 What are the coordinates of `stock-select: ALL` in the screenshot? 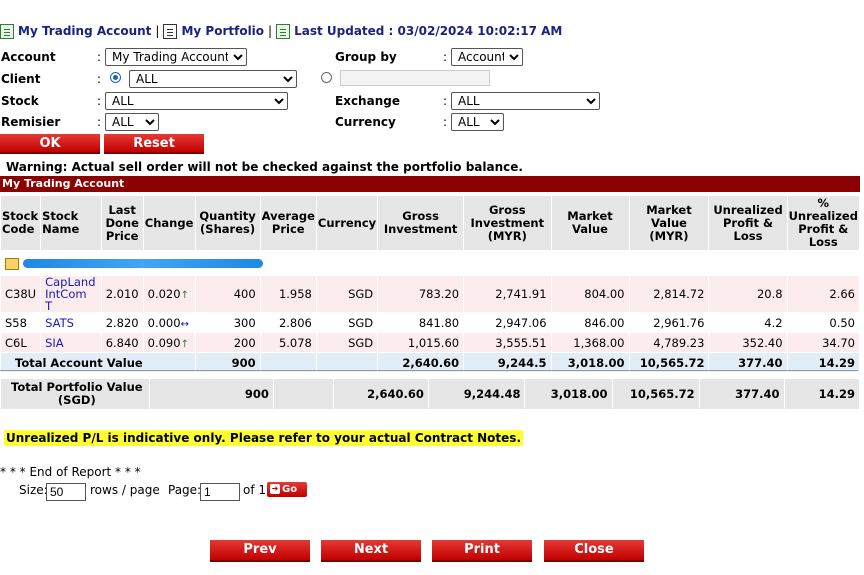 It's located at (196, 101).